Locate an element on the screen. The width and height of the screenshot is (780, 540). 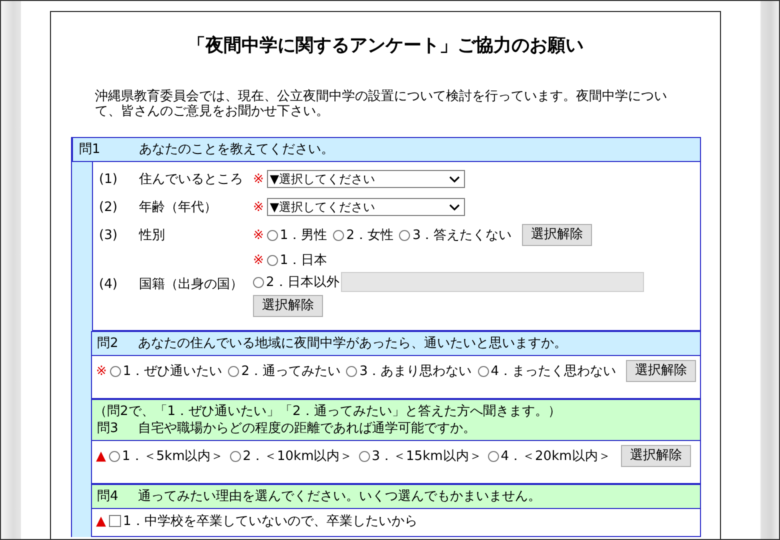
option-label: 4．＜20km以内＞ is located at coordinates (555, 456).